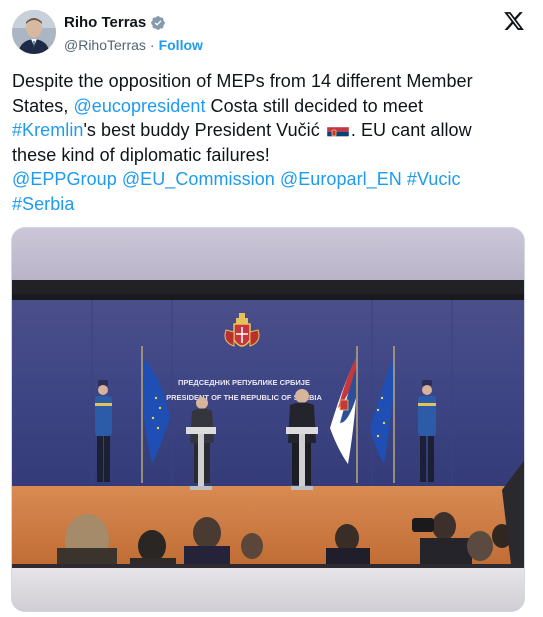  I want to click on mention-eu-commission: @EU_Commission, so click(198, 179).